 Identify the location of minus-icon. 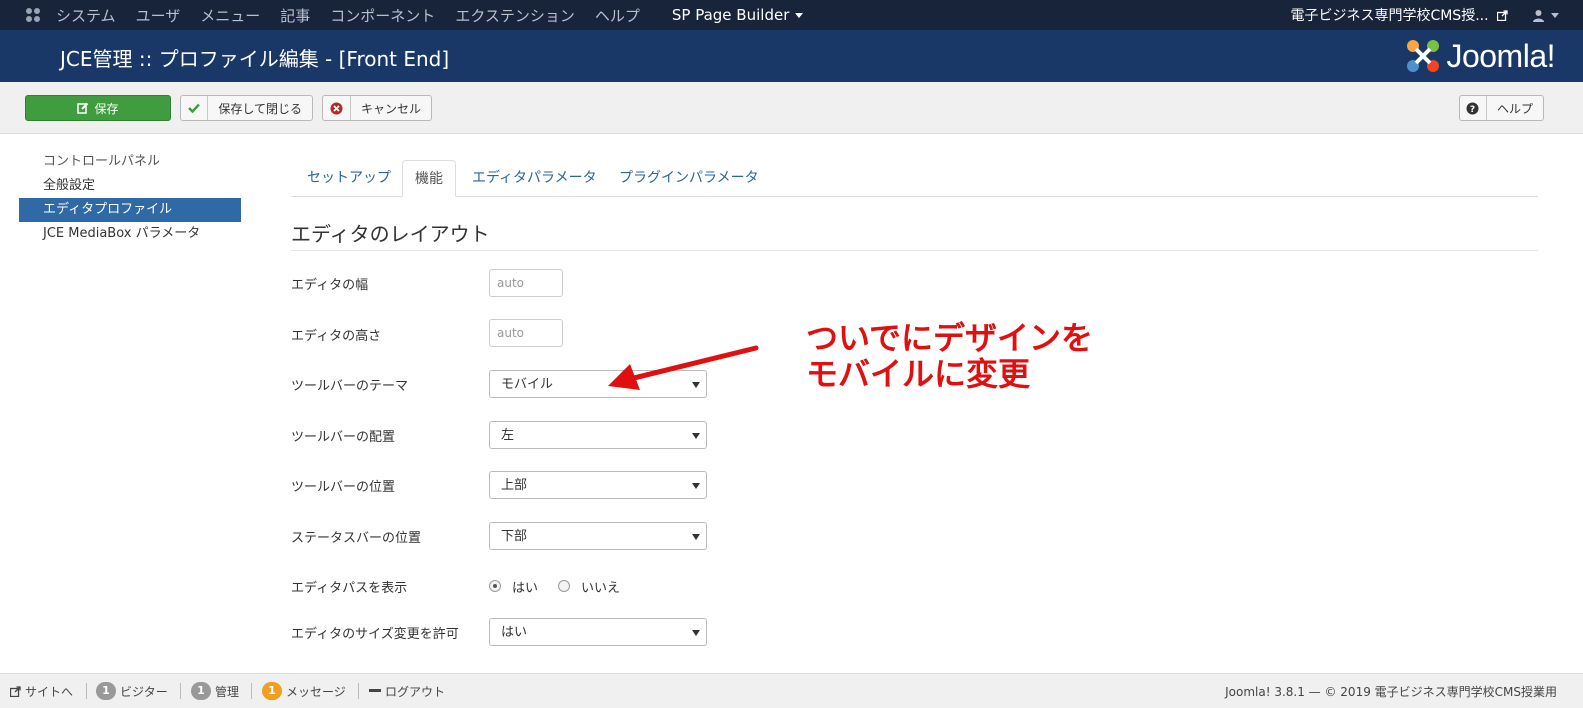
(375, 690).